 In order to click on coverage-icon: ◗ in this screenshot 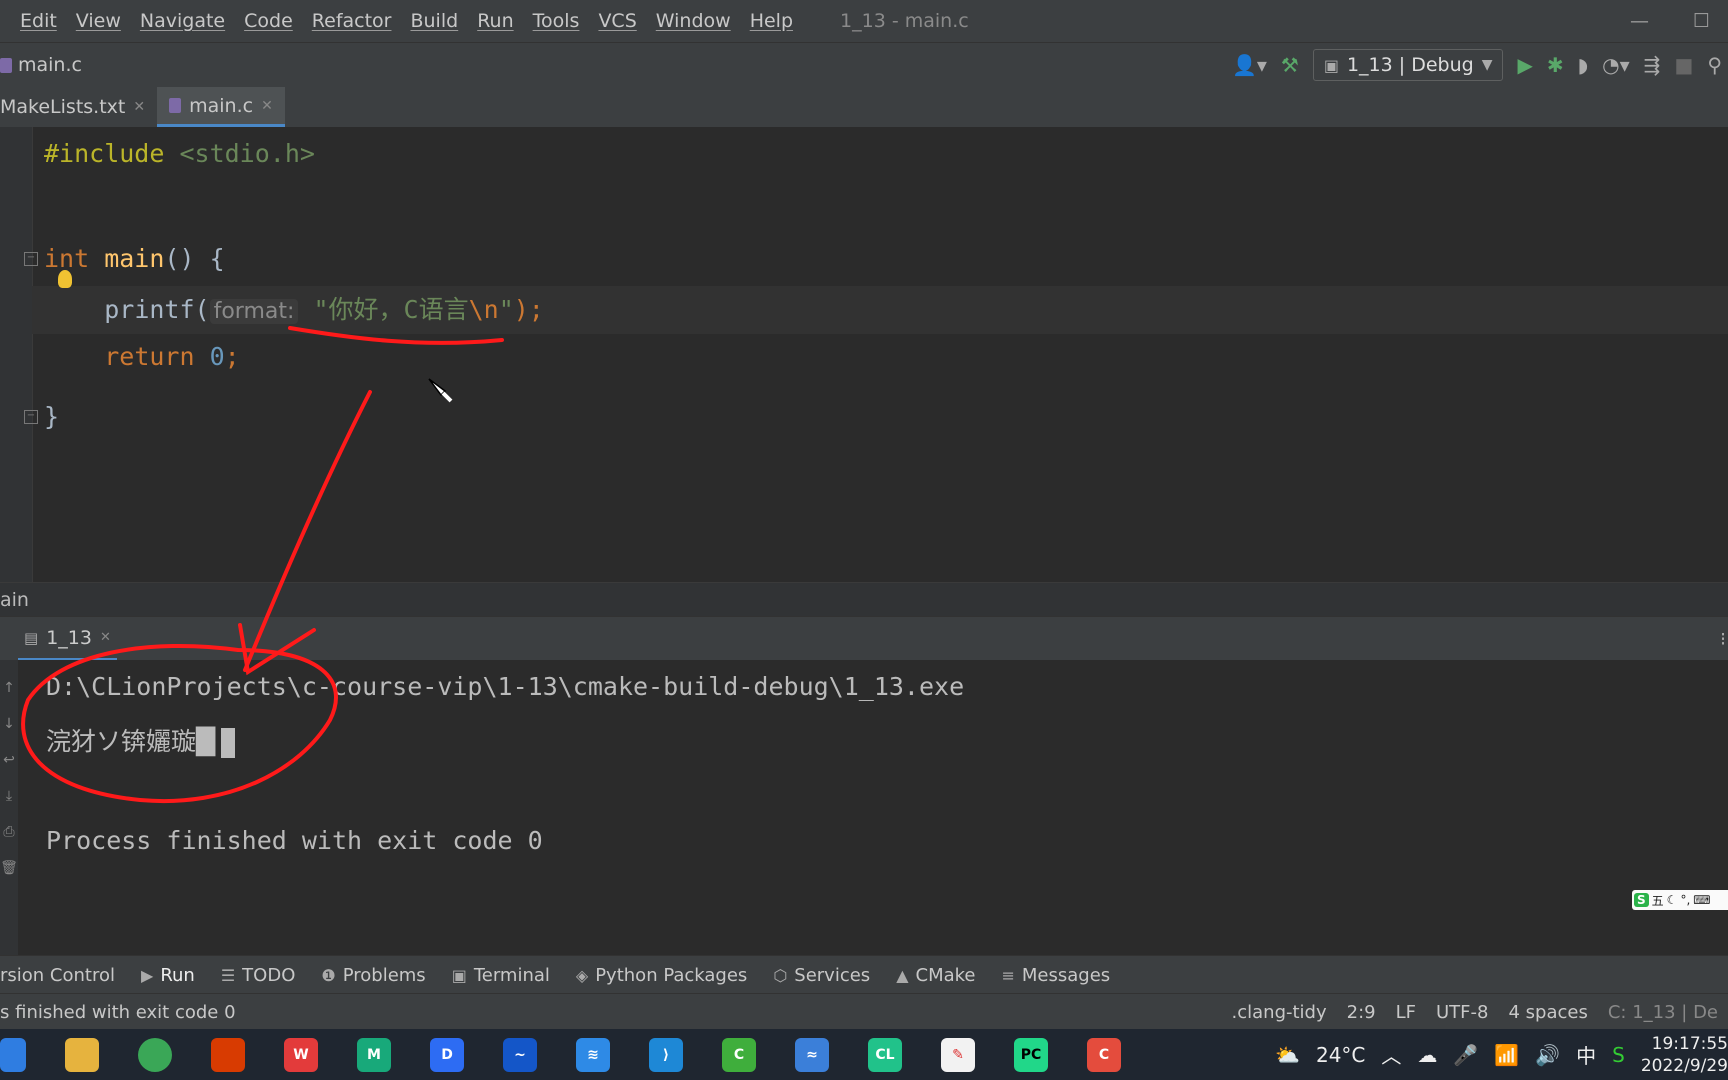, I will do `click(1583, 65)`.